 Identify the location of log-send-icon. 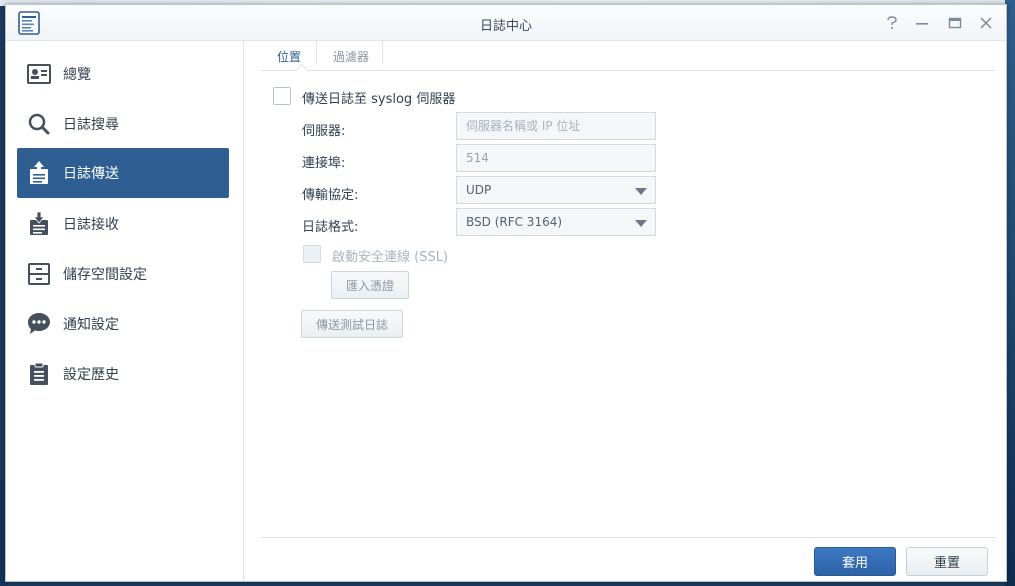
(39, 173).